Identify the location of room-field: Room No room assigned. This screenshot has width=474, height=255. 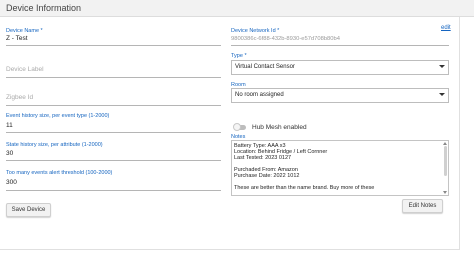
(340, 93).